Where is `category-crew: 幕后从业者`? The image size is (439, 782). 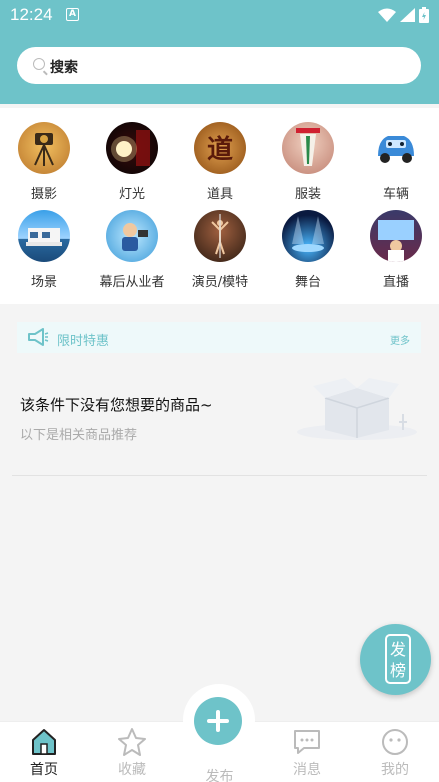
category-crew: 幕后从业者 is located at coordinates (132, 250).